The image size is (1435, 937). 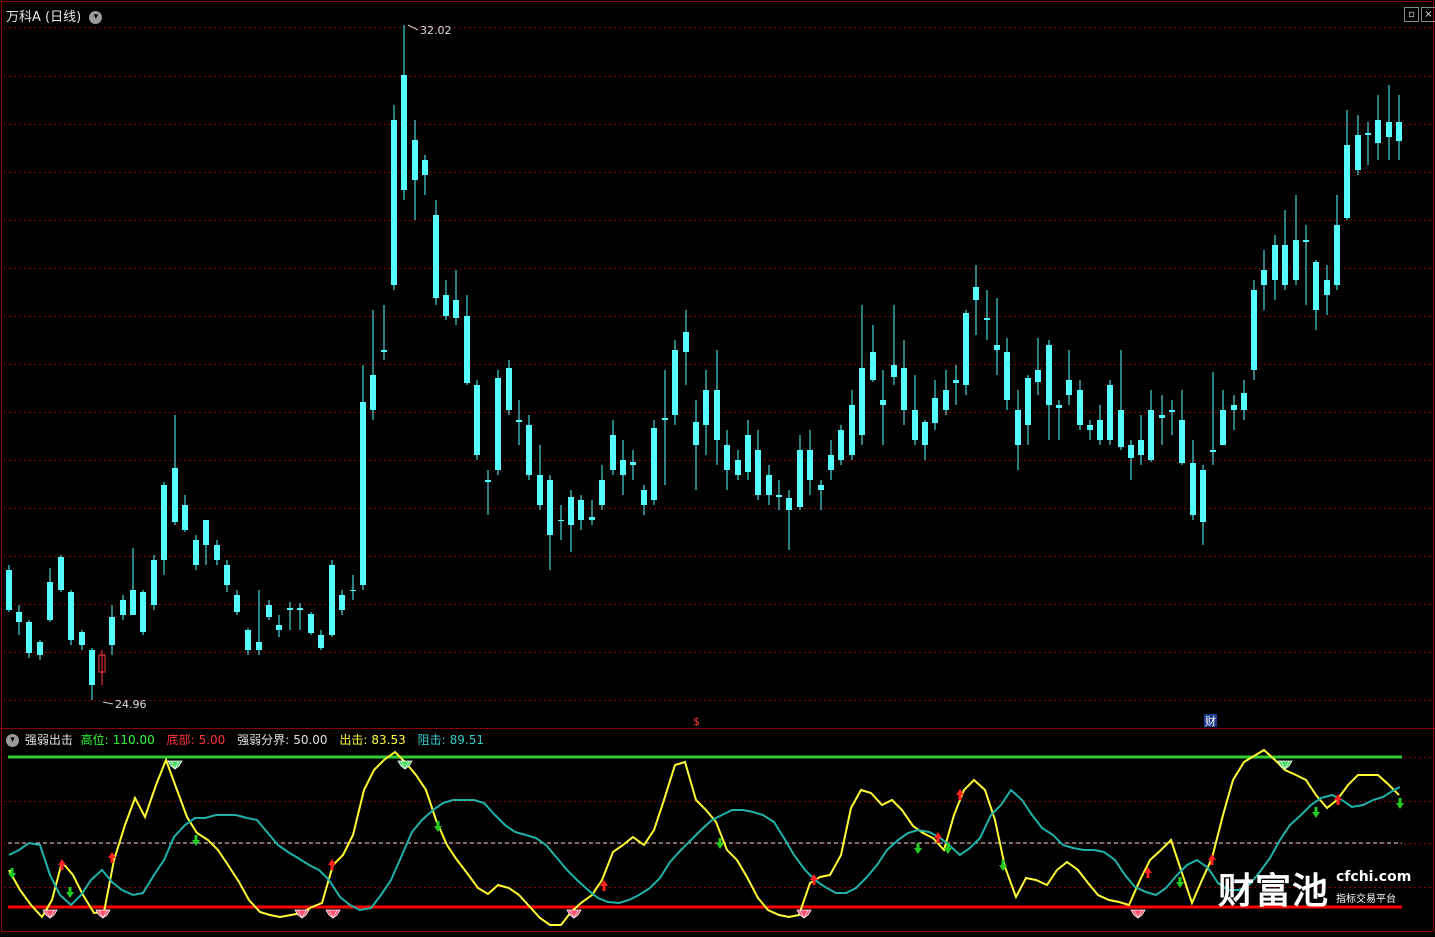 I want to click on bottom-value: 5.00, so click(x=212, y=740).